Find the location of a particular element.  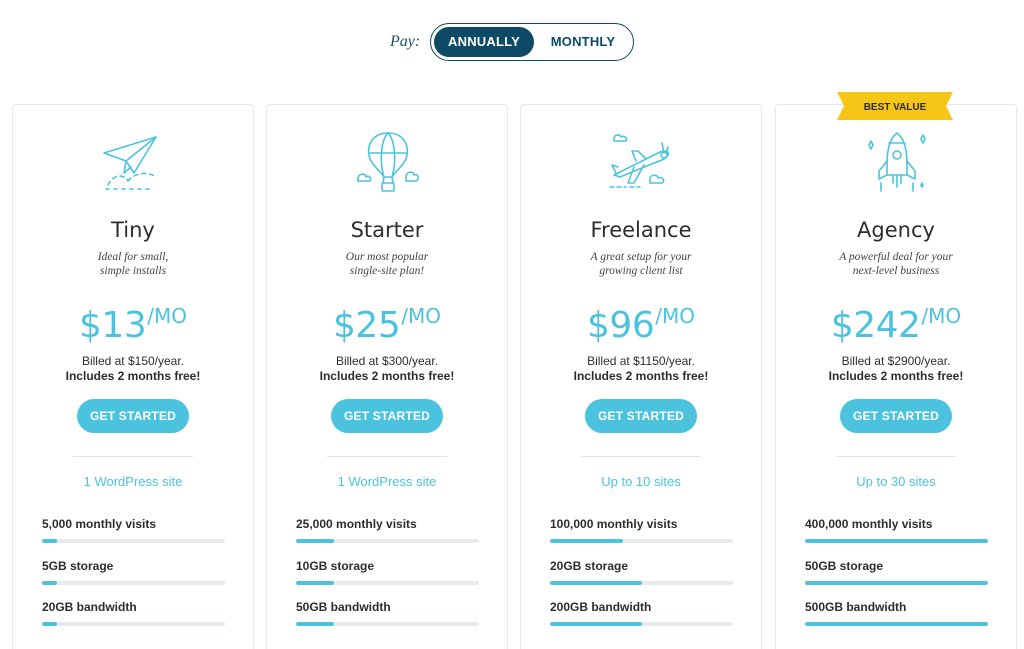

feature-label: 400,000 monthly visits is located at coordinates (869, 524).